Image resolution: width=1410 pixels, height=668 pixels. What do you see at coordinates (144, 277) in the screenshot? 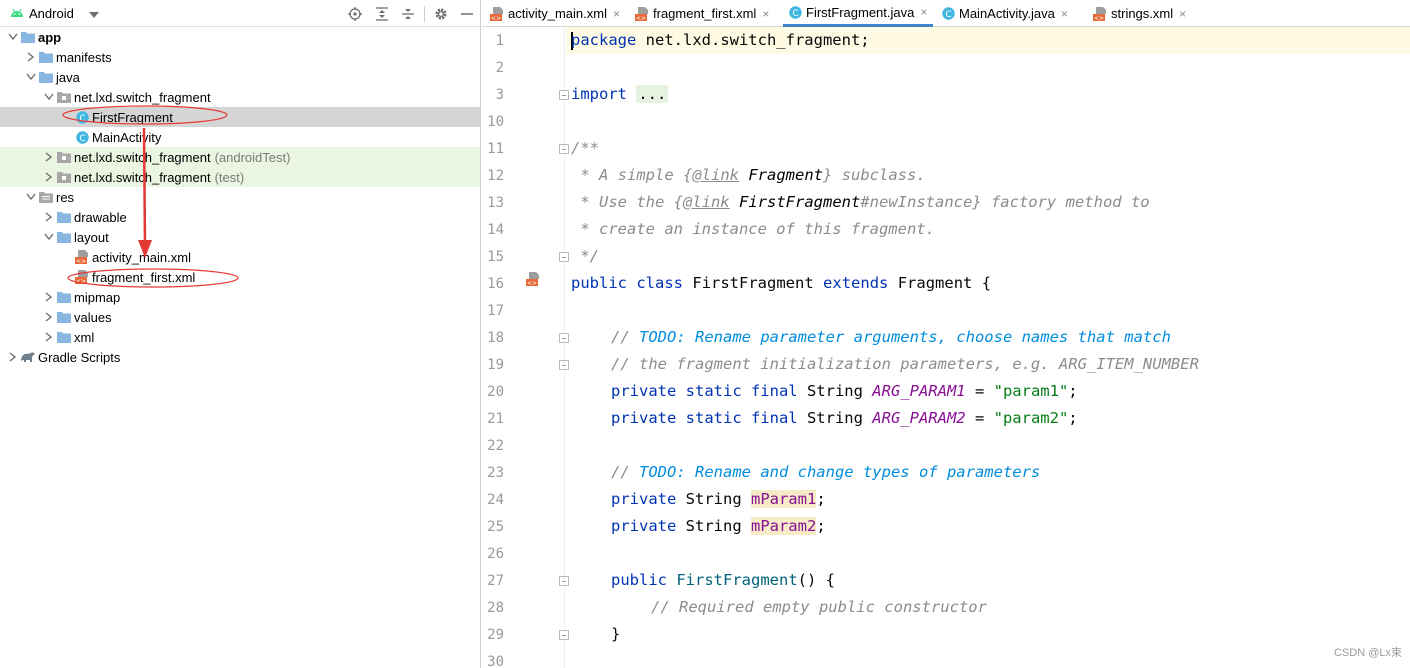
I see `tree-item-label: fragment_first.xml` at bounding box center [144, 277].